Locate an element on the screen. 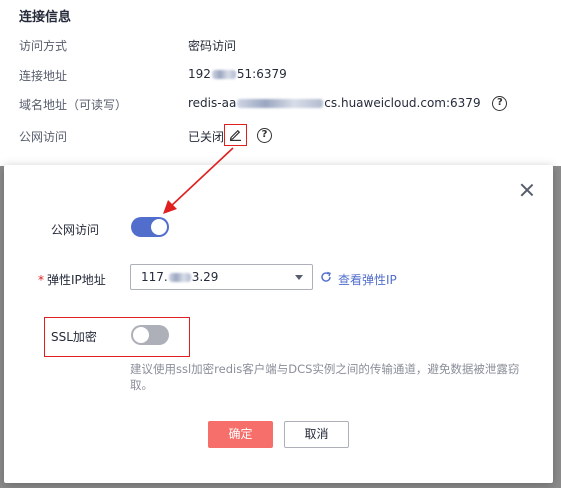  refresh-icon is located at coordinates (326, 277).